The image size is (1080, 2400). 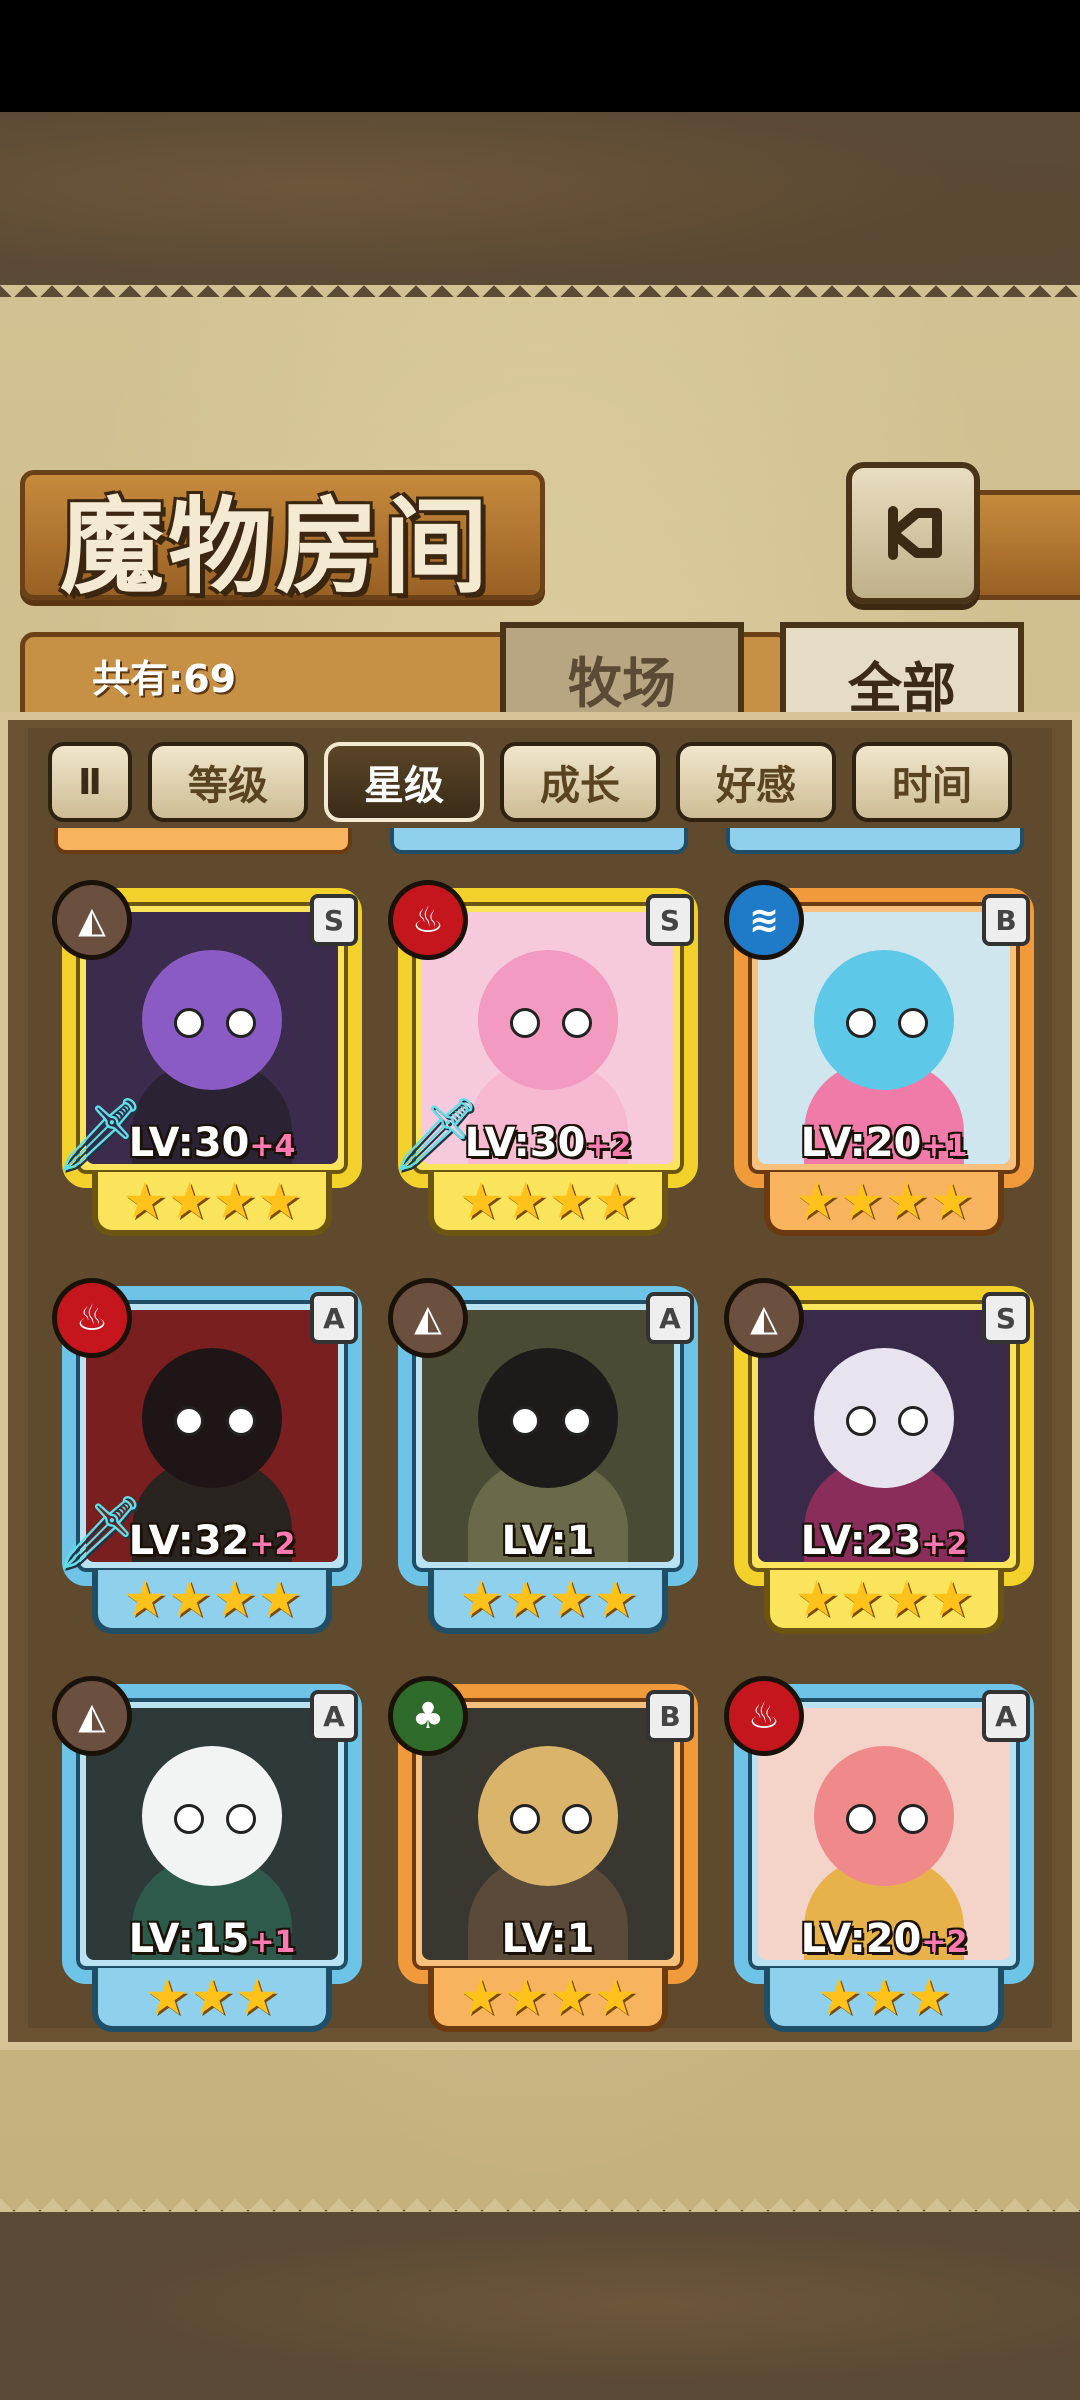 I want to click on level-label: LV:20+1, so click(x=884, y=1143).